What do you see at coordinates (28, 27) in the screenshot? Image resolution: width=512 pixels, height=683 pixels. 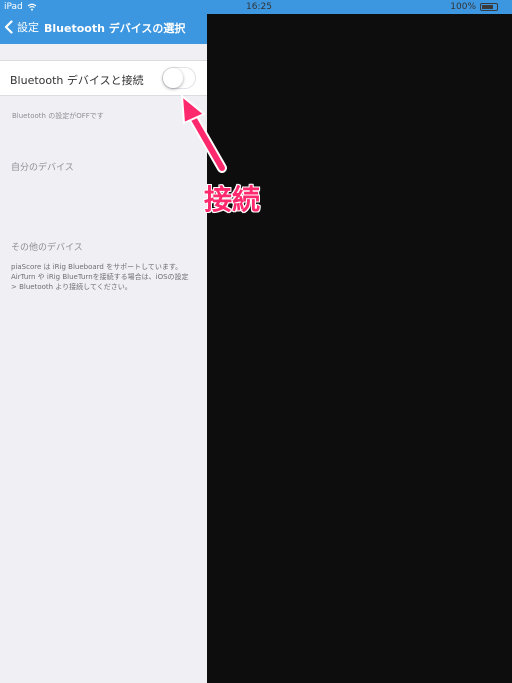 I see `back-button-label: 設定` at bounding box center [28, 27].